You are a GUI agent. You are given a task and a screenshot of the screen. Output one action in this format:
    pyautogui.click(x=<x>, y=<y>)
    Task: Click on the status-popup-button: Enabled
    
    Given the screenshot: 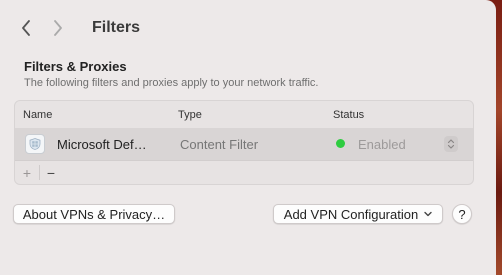 What is the action you would take?
    pyautogui.click(x=408, y=144)
    